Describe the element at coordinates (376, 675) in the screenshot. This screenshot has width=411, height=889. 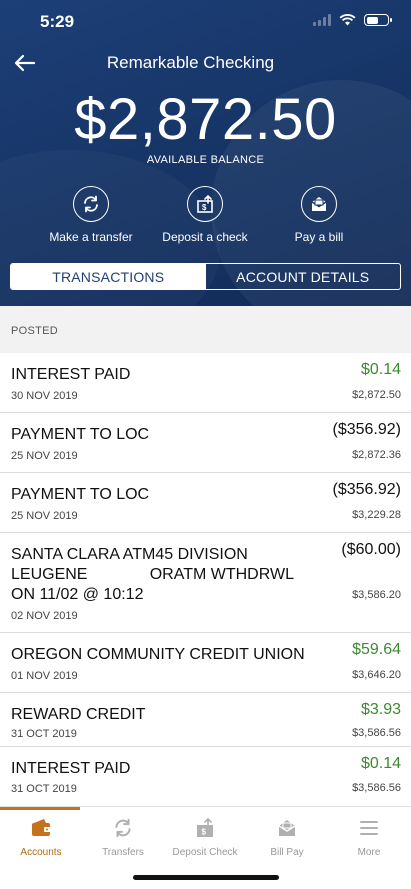
I see `transaction-running-balance: $3,646.20` at that location.